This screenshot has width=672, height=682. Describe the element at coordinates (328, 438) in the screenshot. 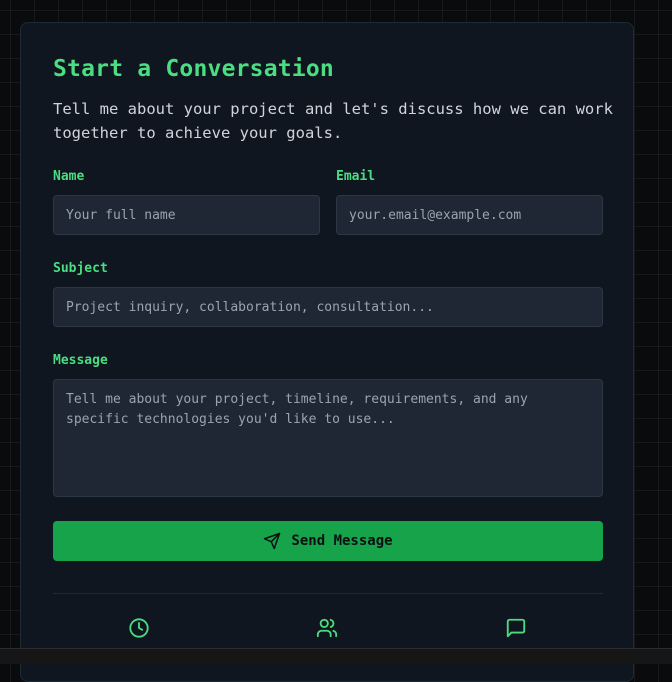

I see `message-textarea` at that location.